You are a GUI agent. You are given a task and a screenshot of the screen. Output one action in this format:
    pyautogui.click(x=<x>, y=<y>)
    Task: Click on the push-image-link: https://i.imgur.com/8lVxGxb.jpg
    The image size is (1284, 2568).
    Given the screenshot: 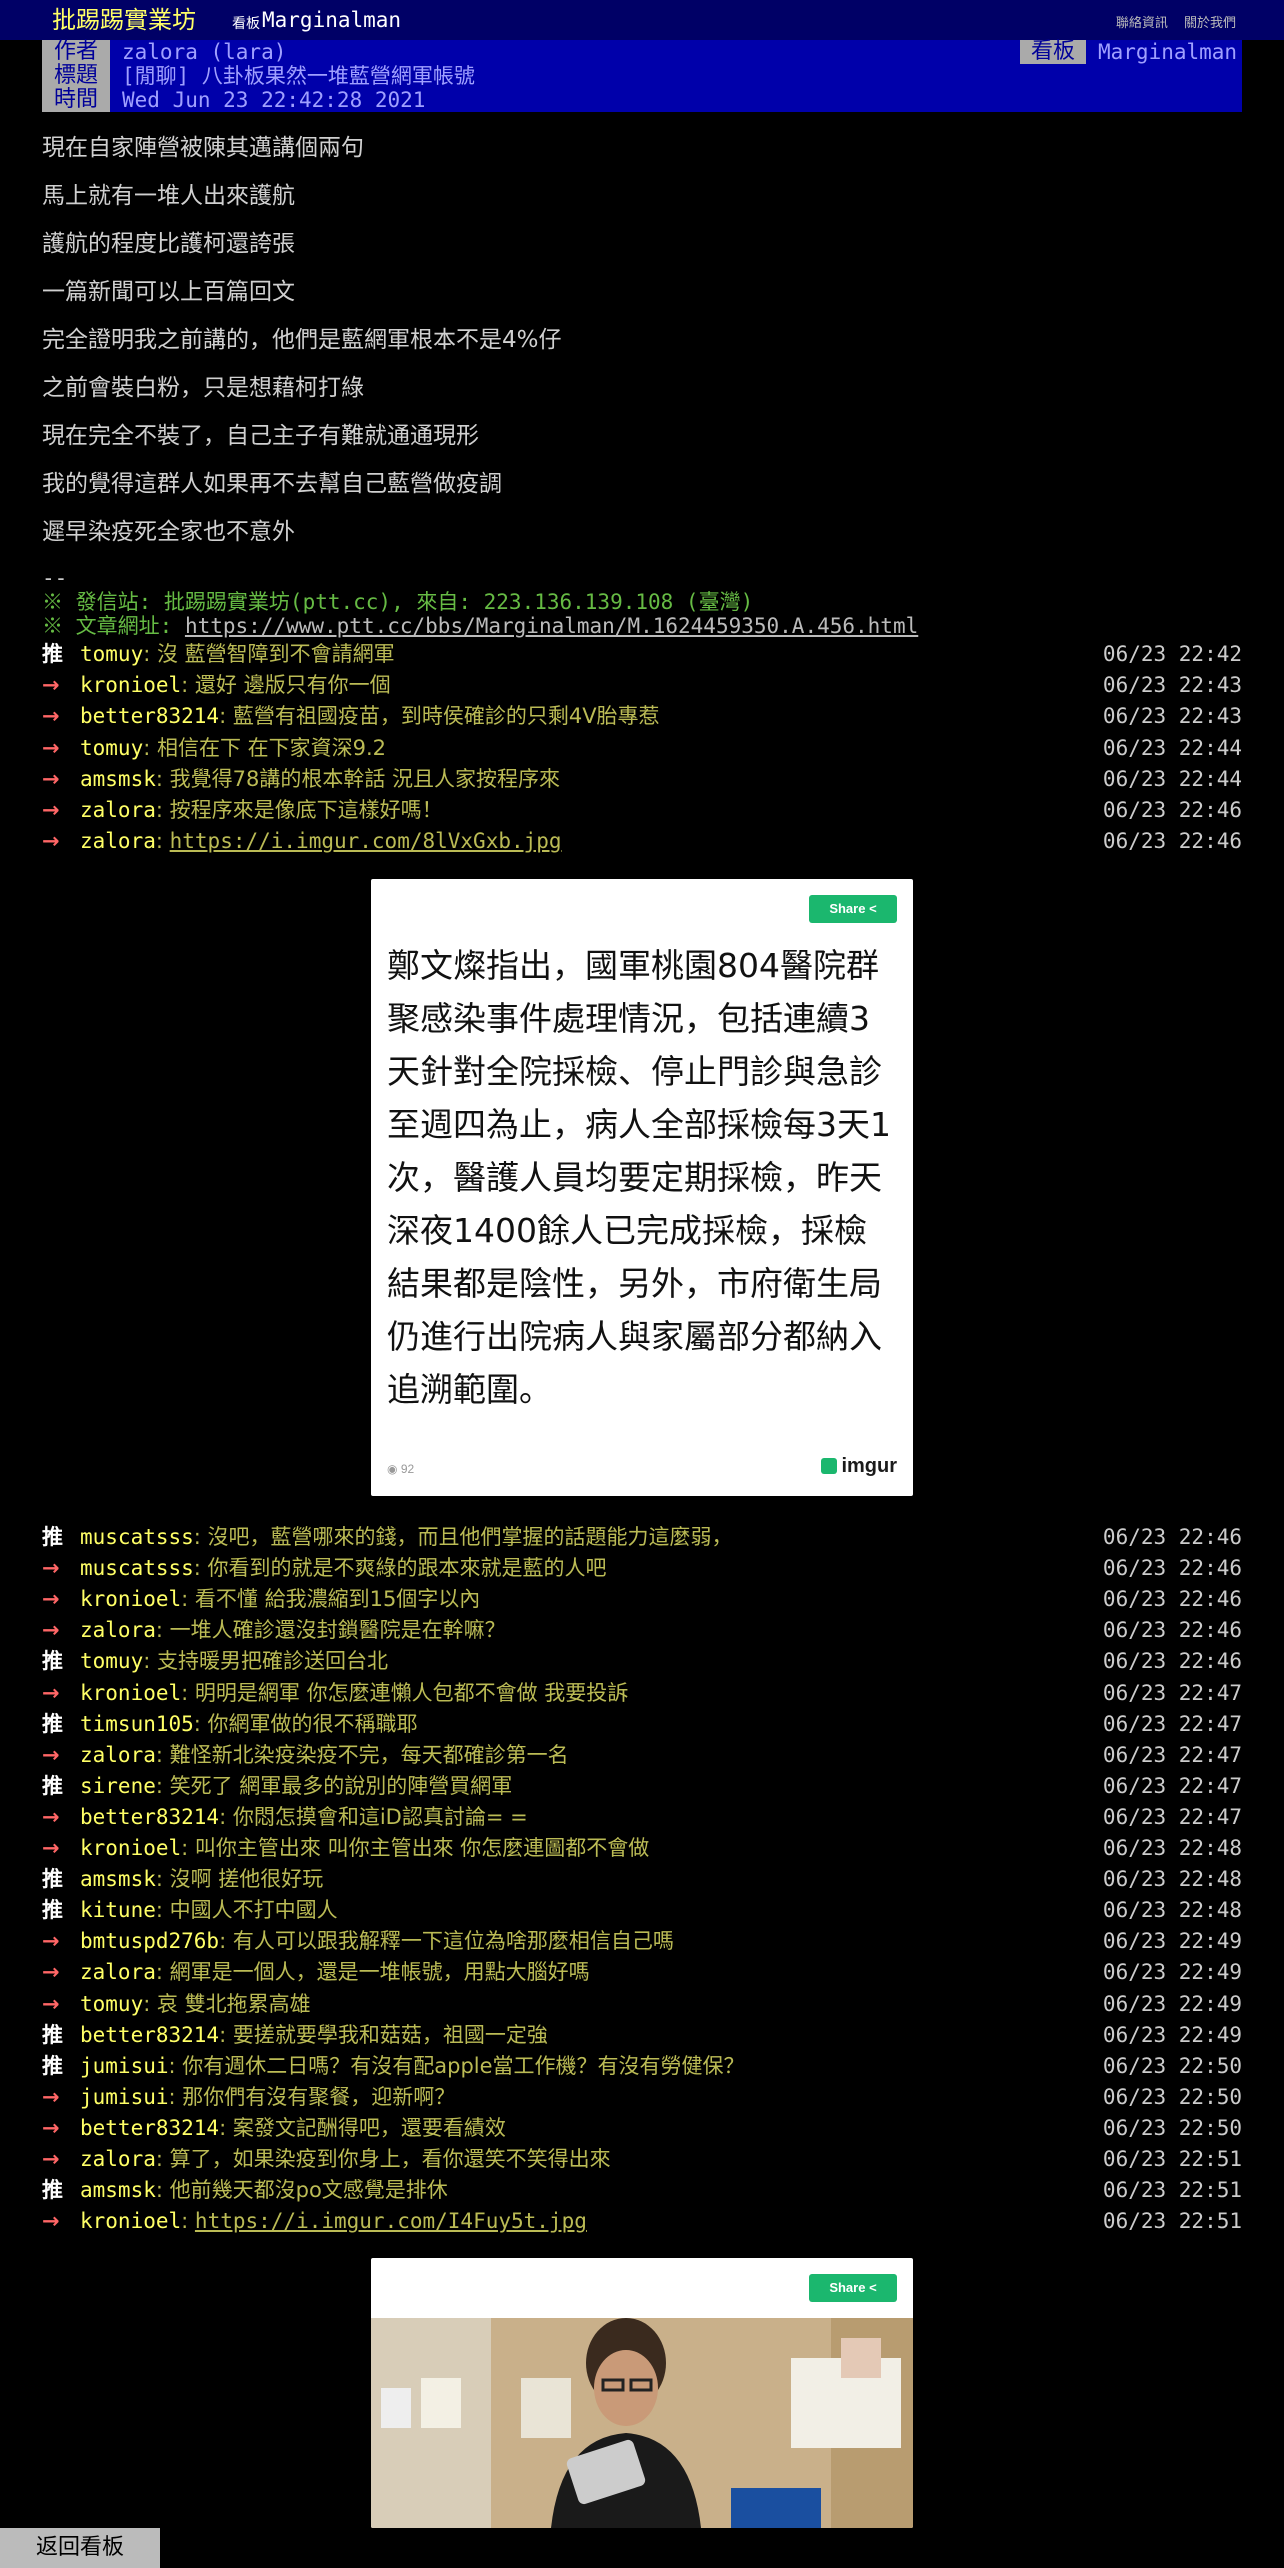 What is the action you would take?
    pyautogui.click(x=366, y=841)
    